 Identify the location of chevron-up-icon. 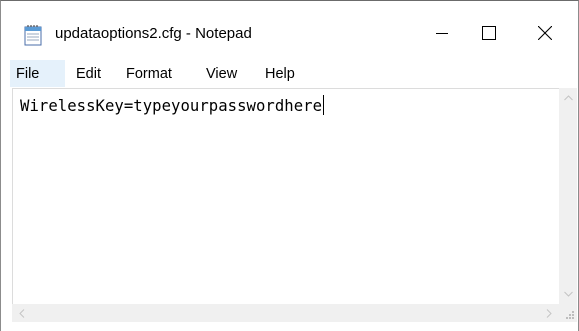
(568, 98).